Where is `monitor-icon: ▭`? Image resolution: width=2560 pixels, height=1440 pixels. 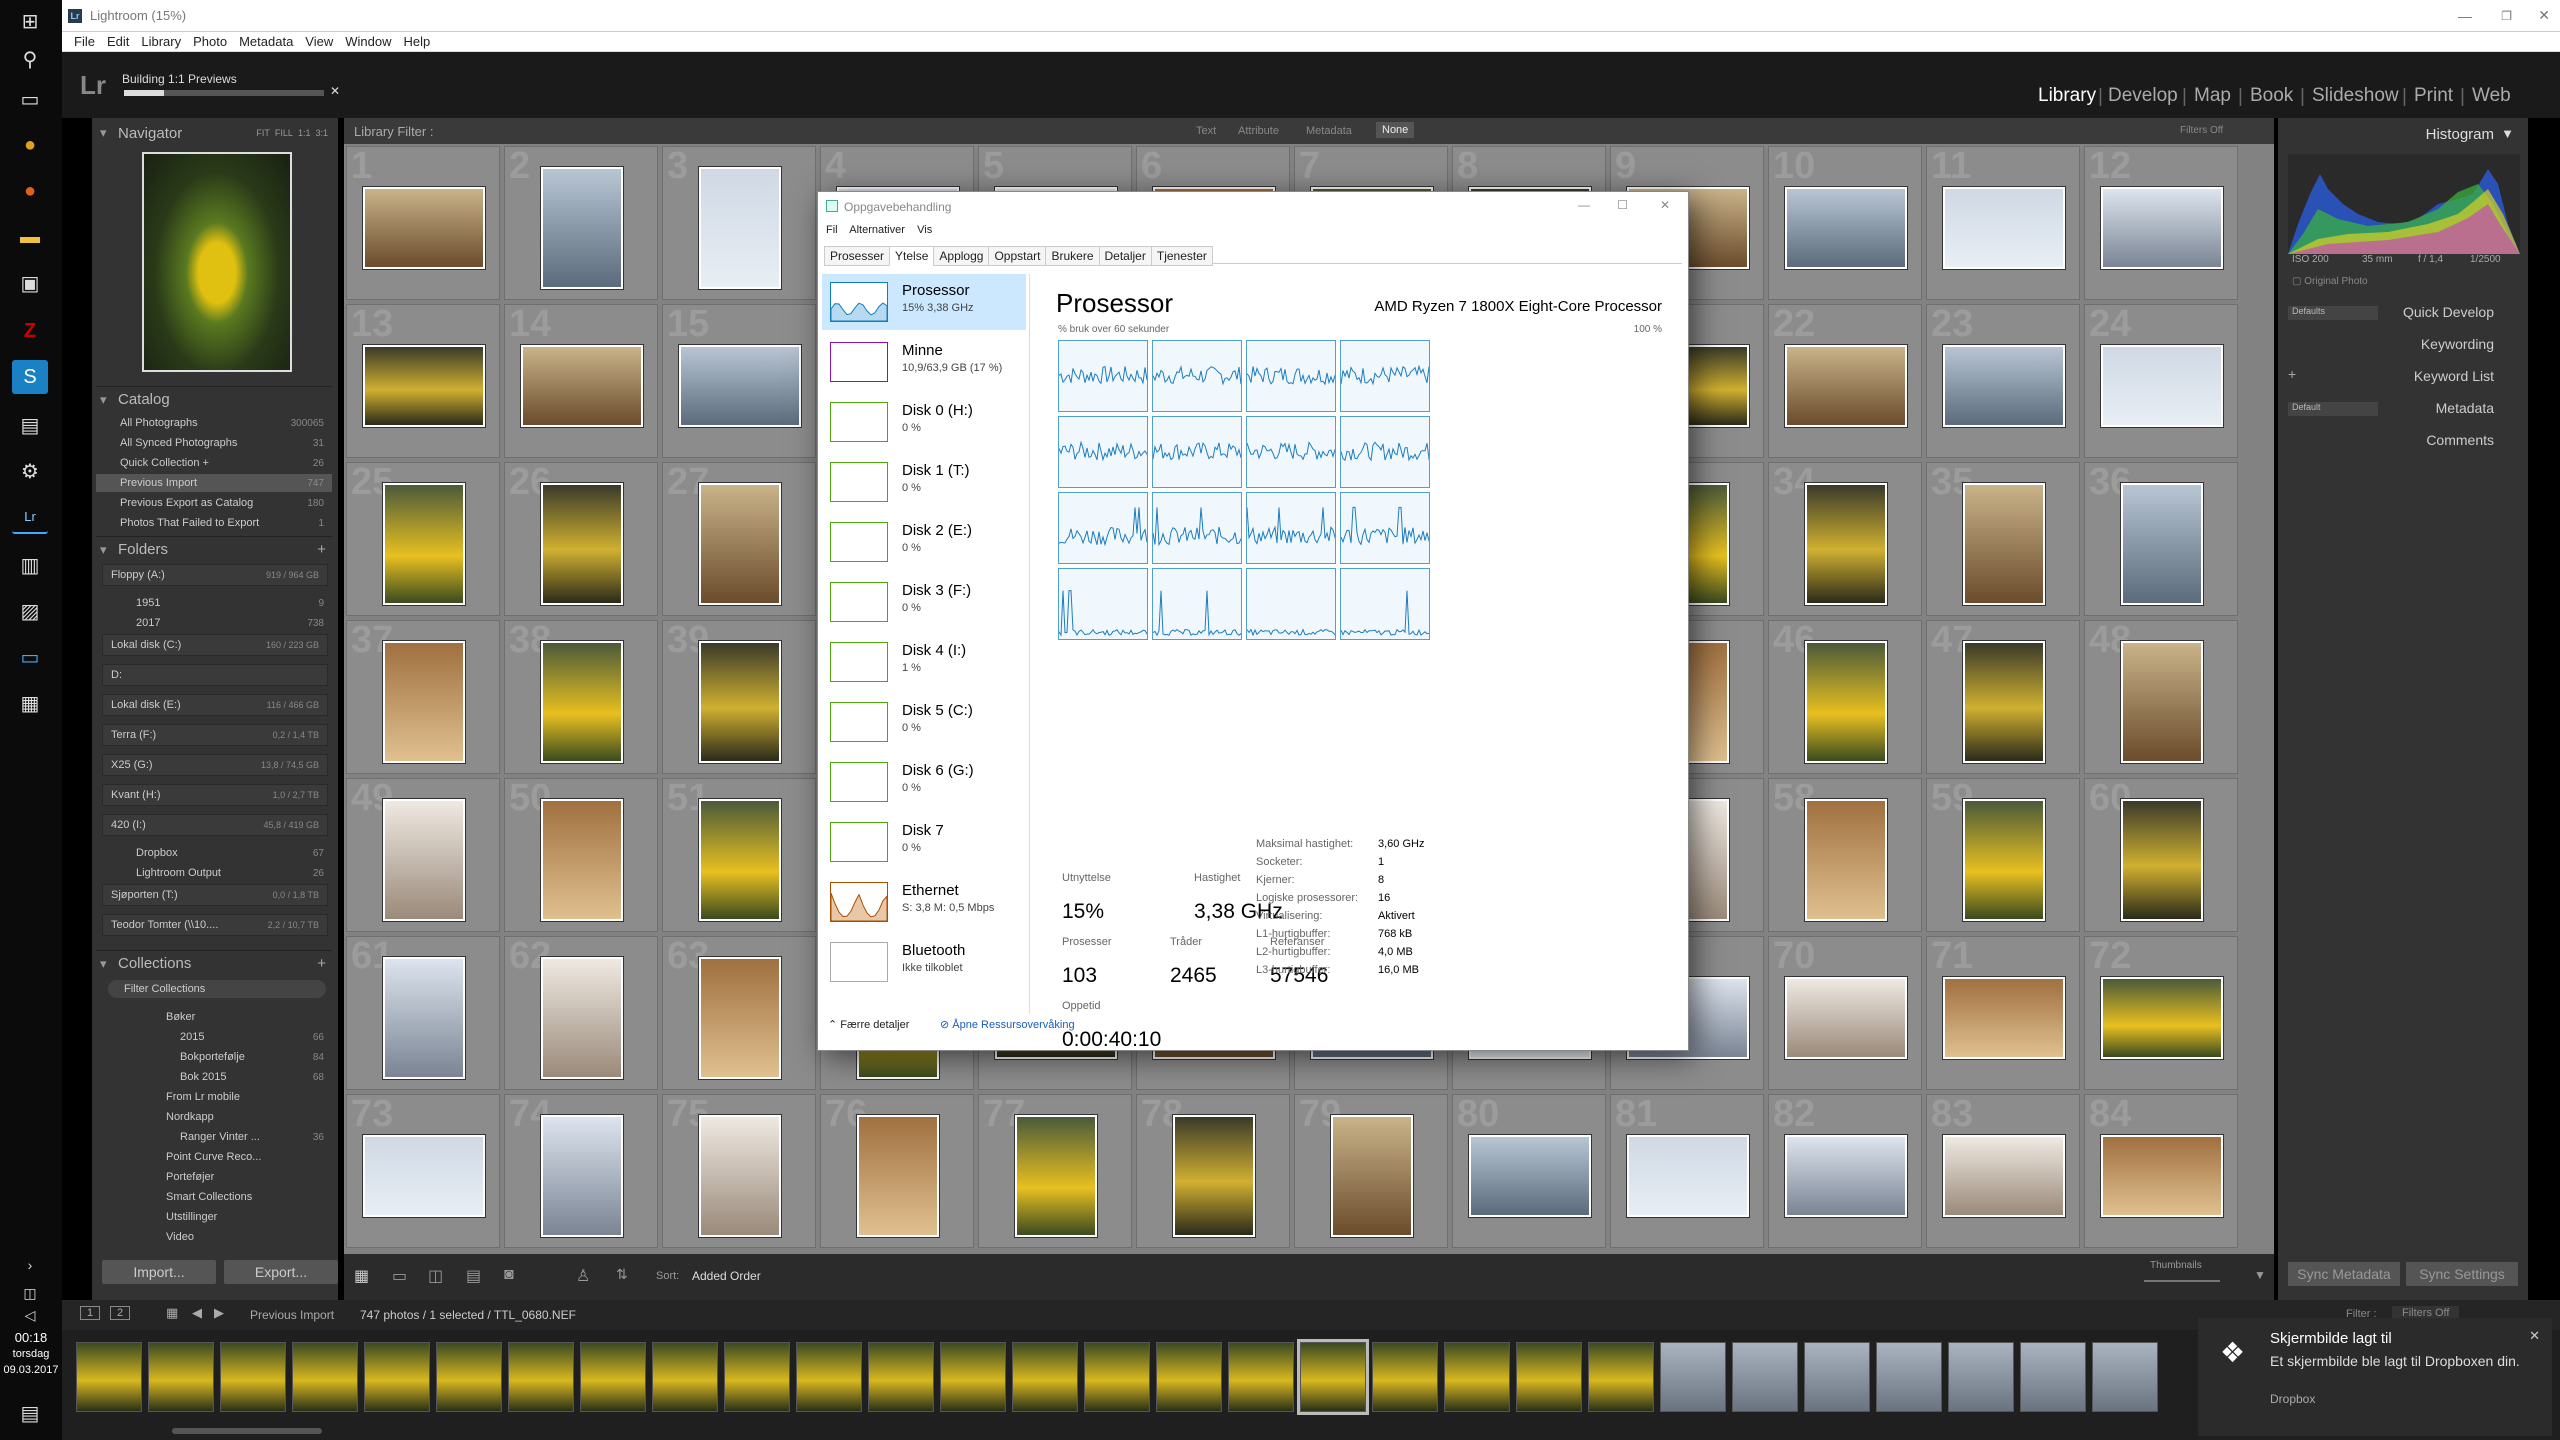
monitor-icon: ▭ is located at coordinates (30, 657).